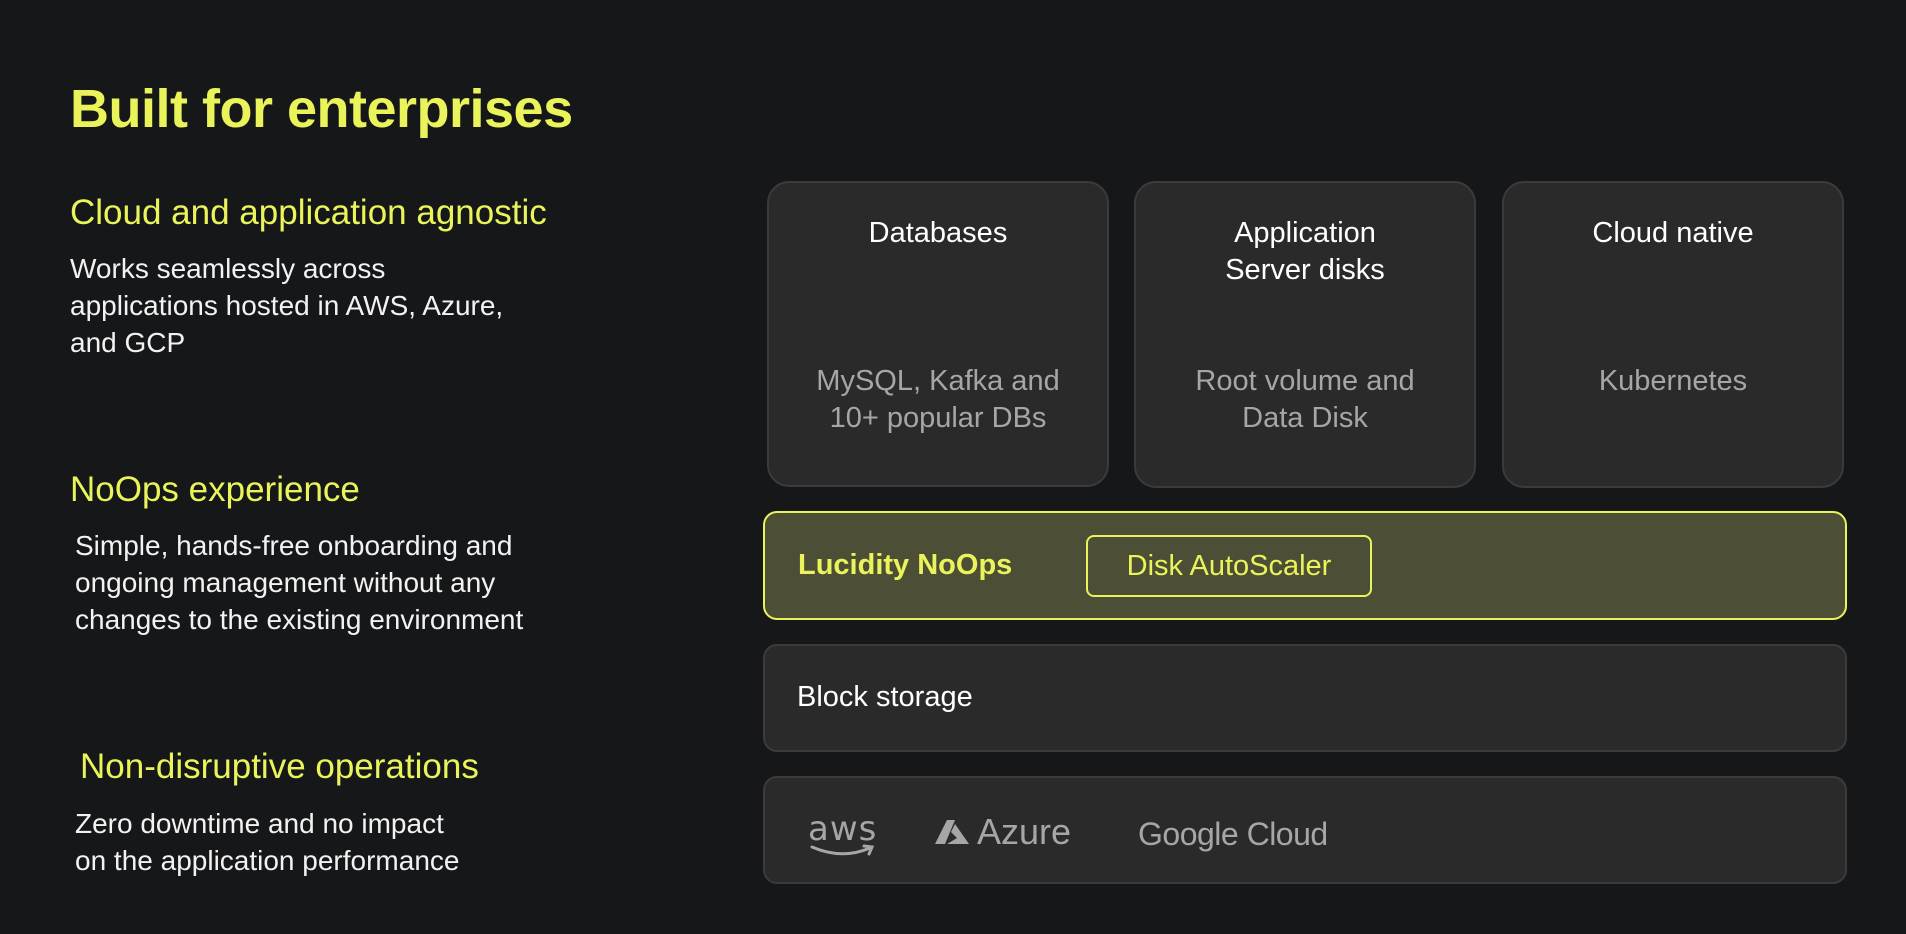 This screenshot has width=1906, height=934. I want to click on page-title: Built for enterprises, so click(321, 109).